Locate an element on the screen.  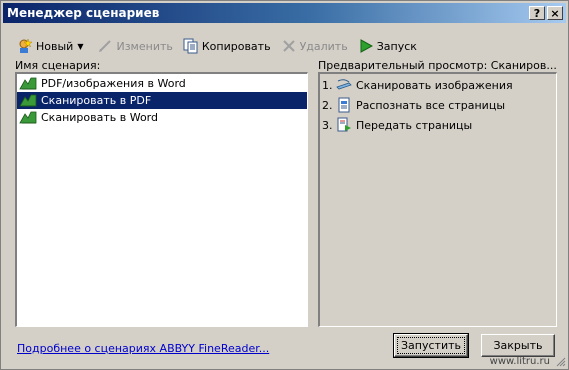
export-pages-icon is located at coordinates (344, 125).